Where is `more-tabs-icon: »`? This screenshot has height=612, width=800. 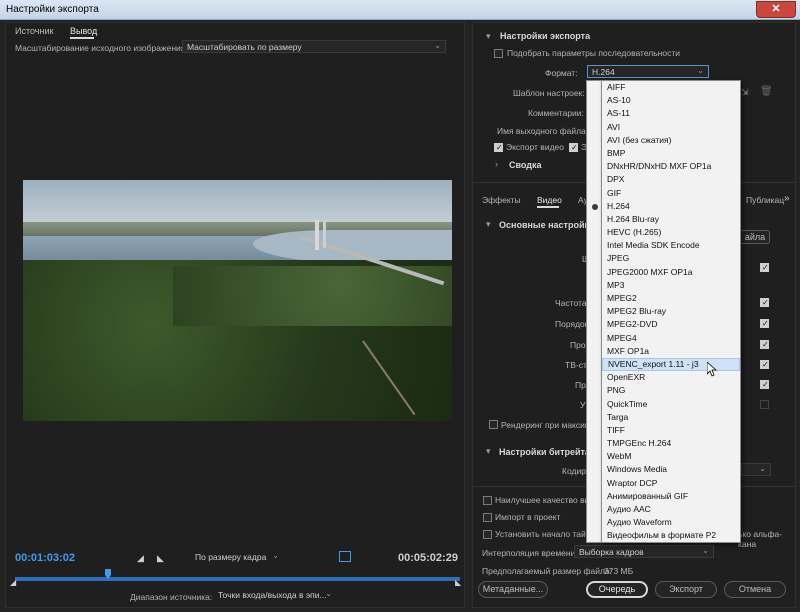 more-tabs-icon: » is located at coordinates (787, 198).